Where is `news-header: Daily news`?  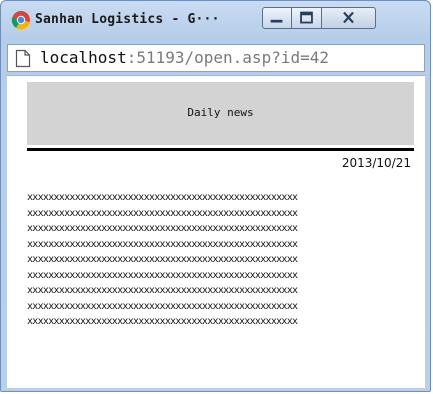
news-header: Daily news is located at coordinates (220, 113).